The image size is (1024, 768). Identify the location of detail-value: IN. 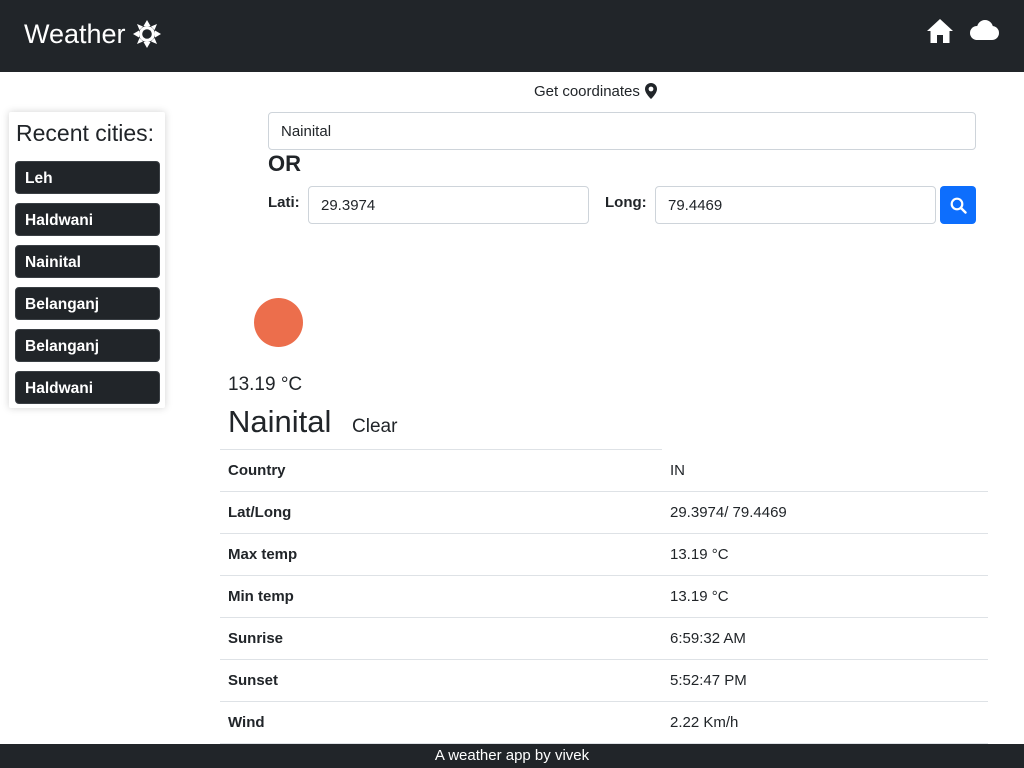
(825, 470).